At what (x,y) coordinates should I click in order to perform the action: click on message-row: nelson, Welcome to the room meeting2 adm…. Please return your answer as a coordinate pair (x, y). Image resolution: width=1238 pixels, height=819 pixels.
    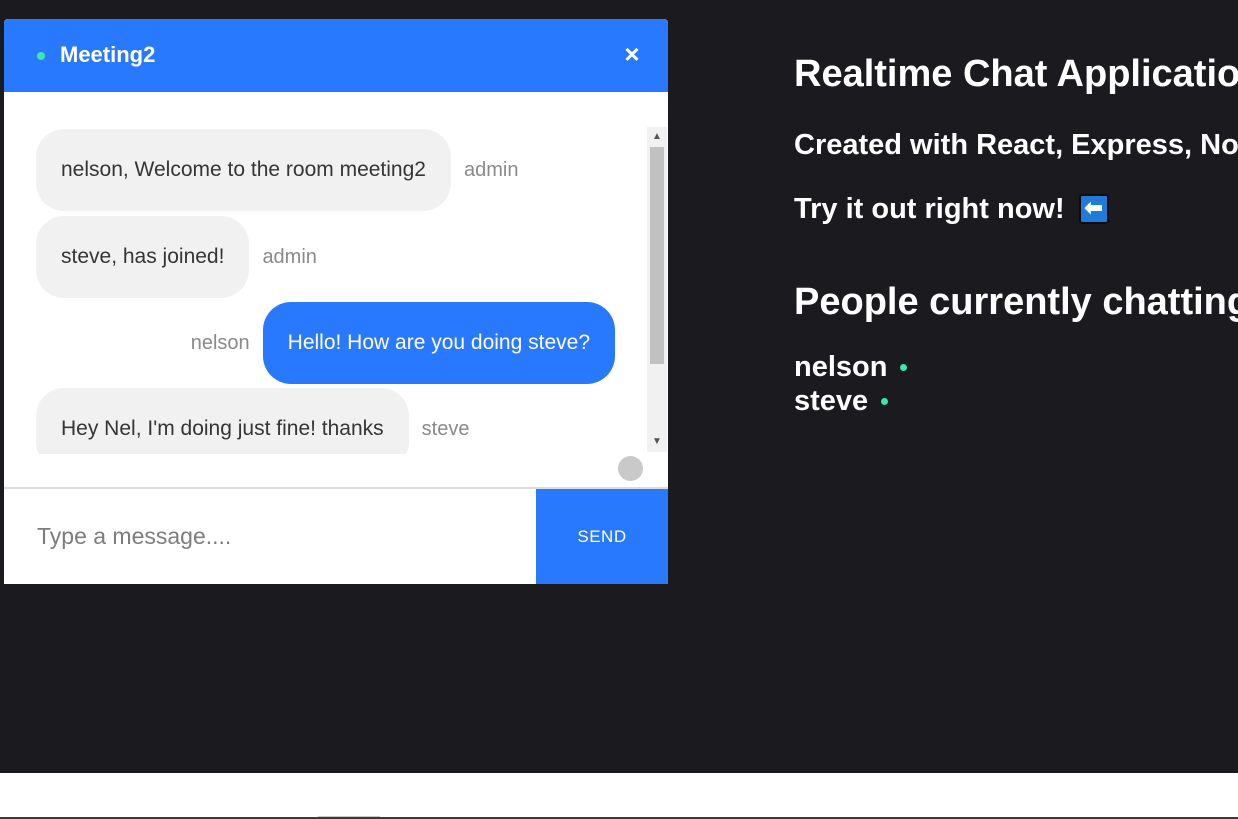
    Looking at the image, I should click on (277, 170).